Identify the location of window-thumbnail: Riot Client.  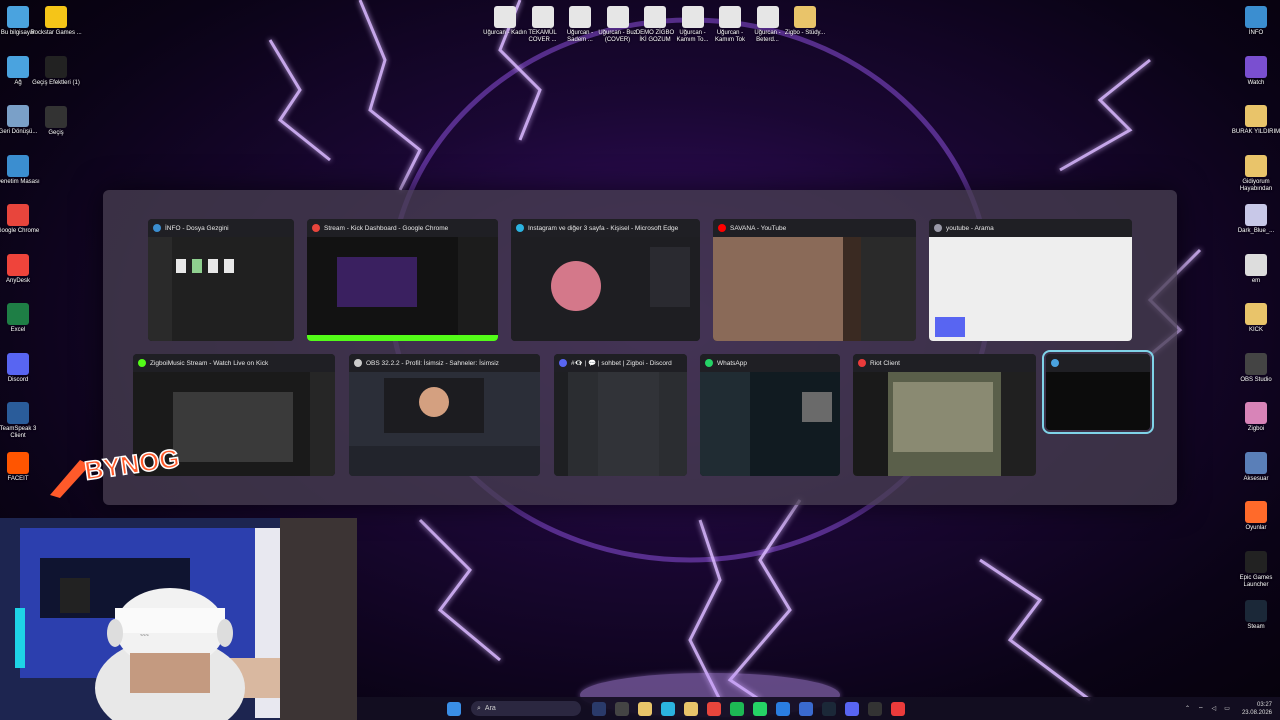
(944, 415).